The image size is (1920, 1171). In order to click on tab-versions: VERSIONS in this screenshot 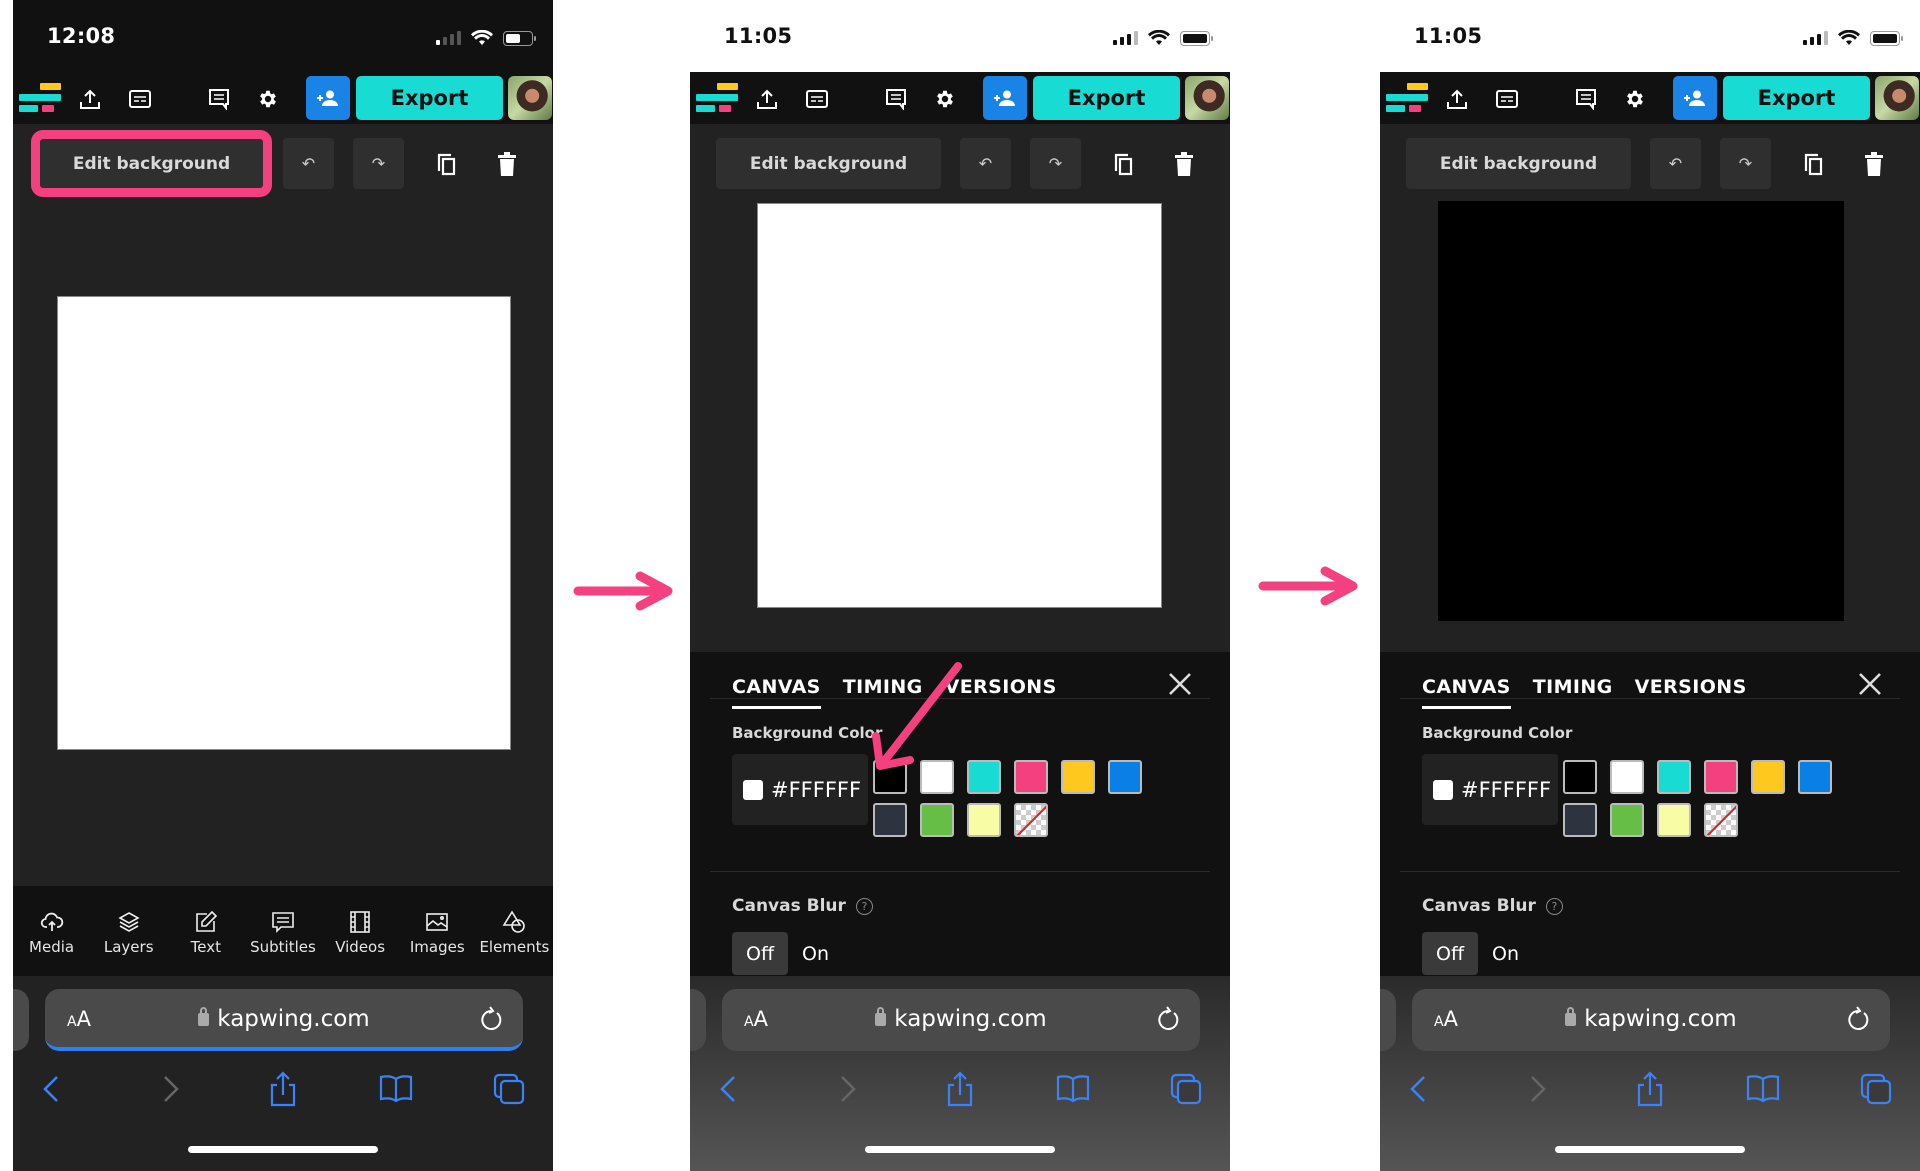, I will do `click(1691, 692)`.